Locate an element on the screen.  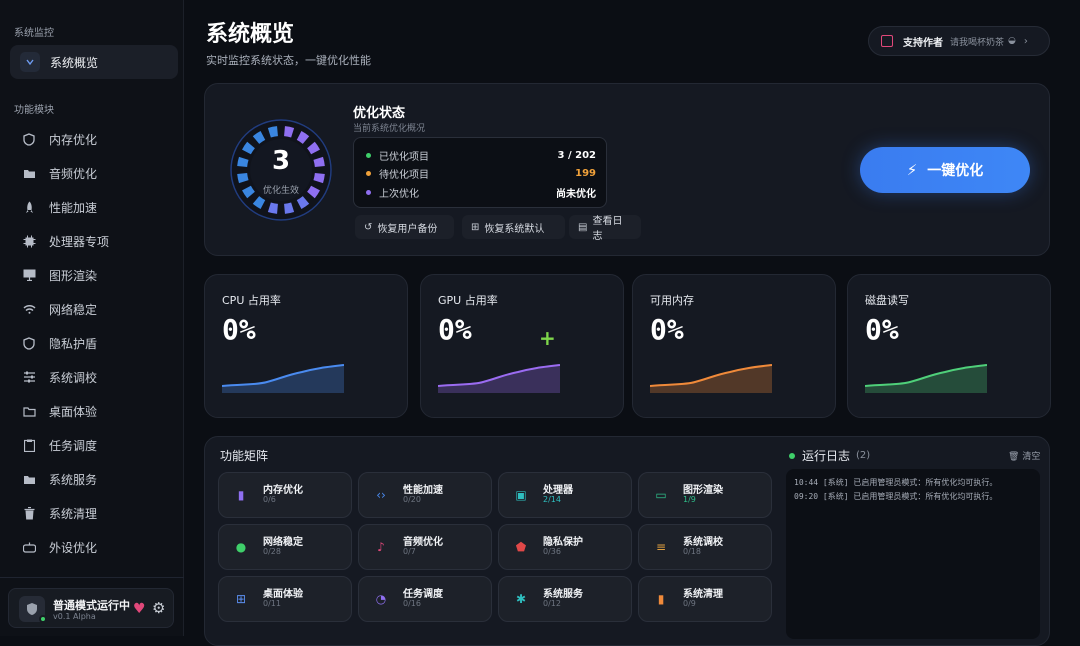
monitor-icon: ▭ is located at coordinates (661, 495).